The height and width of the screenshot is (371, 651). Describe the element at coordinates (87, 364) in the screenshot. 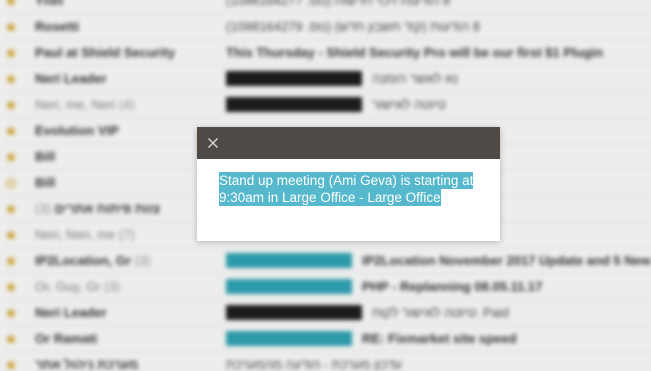

I see `email-sender: מערכת ניהול אתר` at that location.